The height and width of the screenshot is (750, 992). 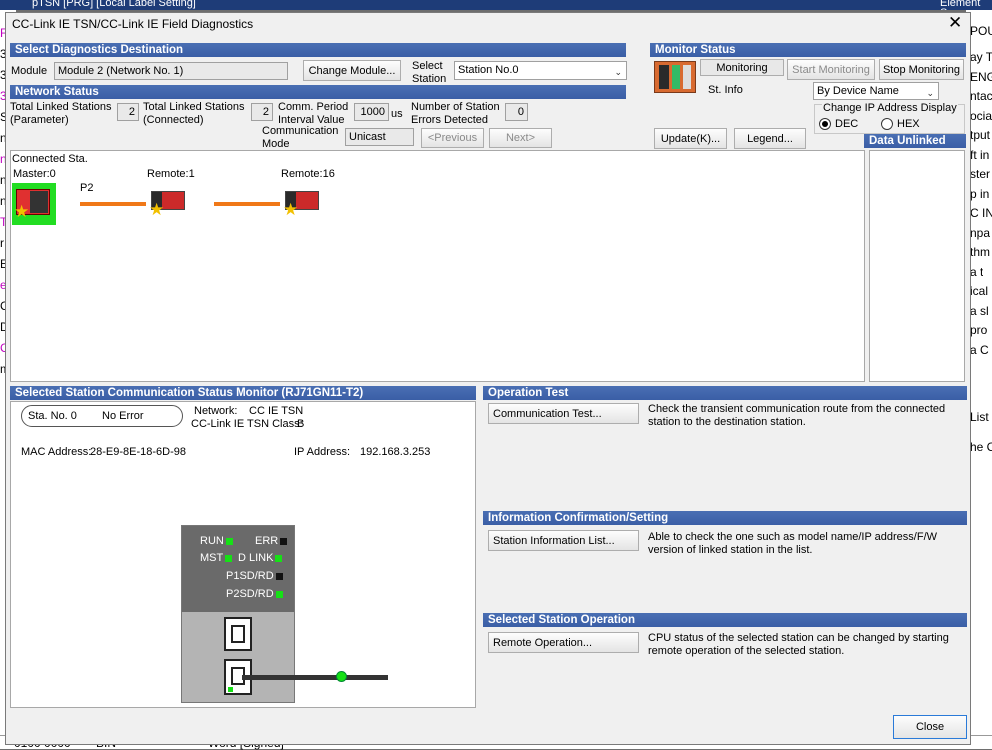 I want to click on next-button: Next>, so click(x=520, y=138).